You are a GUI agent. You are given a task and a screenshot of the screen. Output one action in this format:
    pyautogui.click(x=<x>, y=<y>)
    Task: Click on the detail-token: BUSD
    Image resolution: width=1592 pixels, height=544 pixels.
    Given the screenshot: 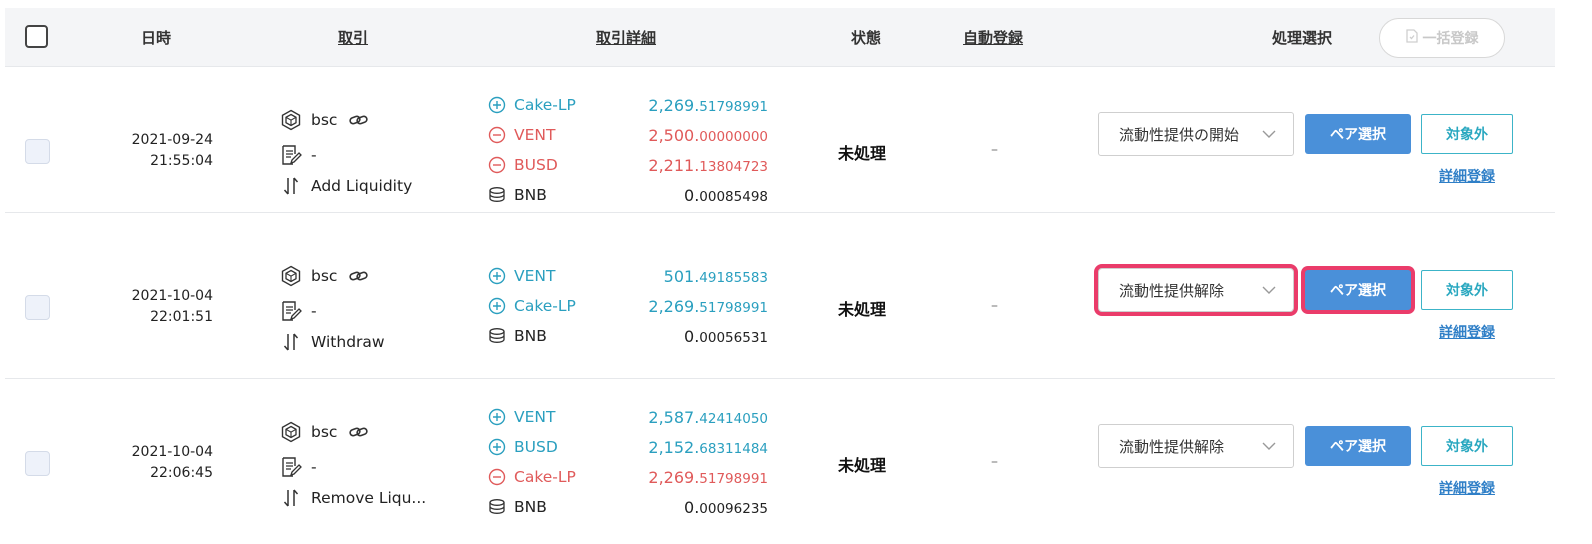 What is the action you would take?
    pyautogui.click(x=536, y=165)
    